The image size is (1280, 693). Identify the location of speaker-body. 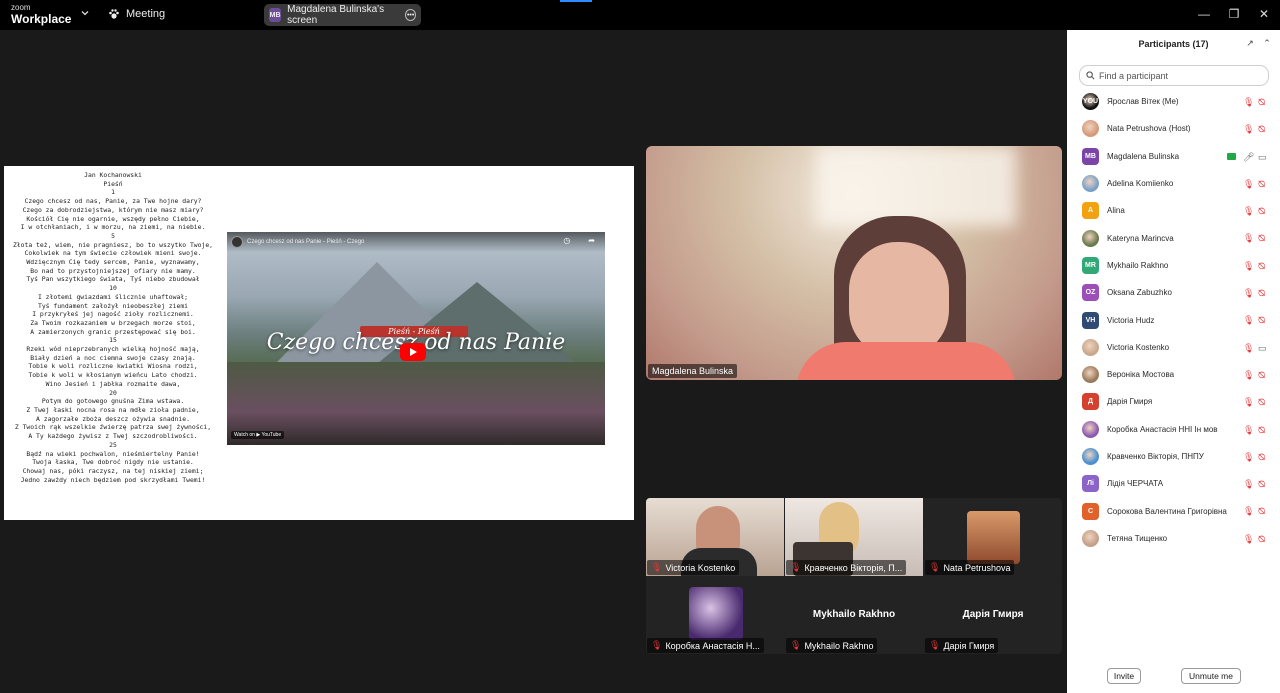
(906, 361).